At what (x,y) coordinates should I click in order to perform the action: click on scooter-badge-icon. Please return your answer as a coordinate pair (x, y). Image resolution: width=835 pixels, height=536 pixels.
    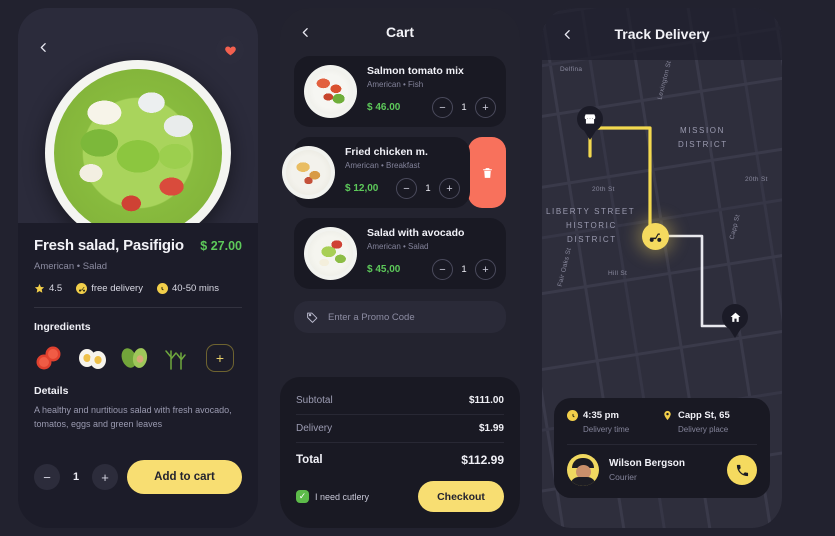
    Looking at the image, I should click on (82, 288).